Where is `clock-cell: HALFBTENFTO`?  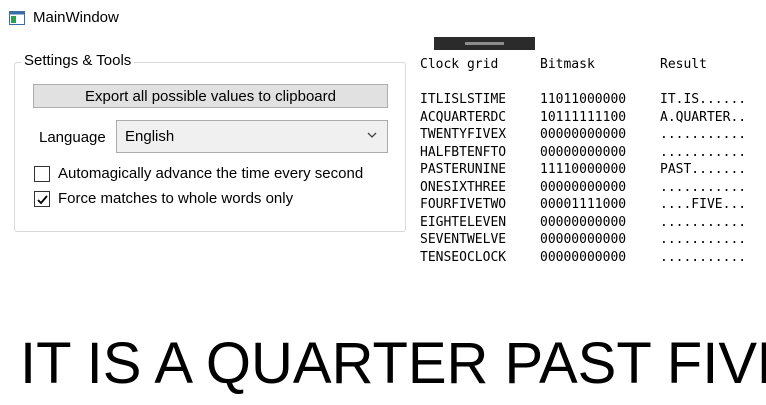 clock-cell: HALFBTENFTO is located at coordinates (463, 152).